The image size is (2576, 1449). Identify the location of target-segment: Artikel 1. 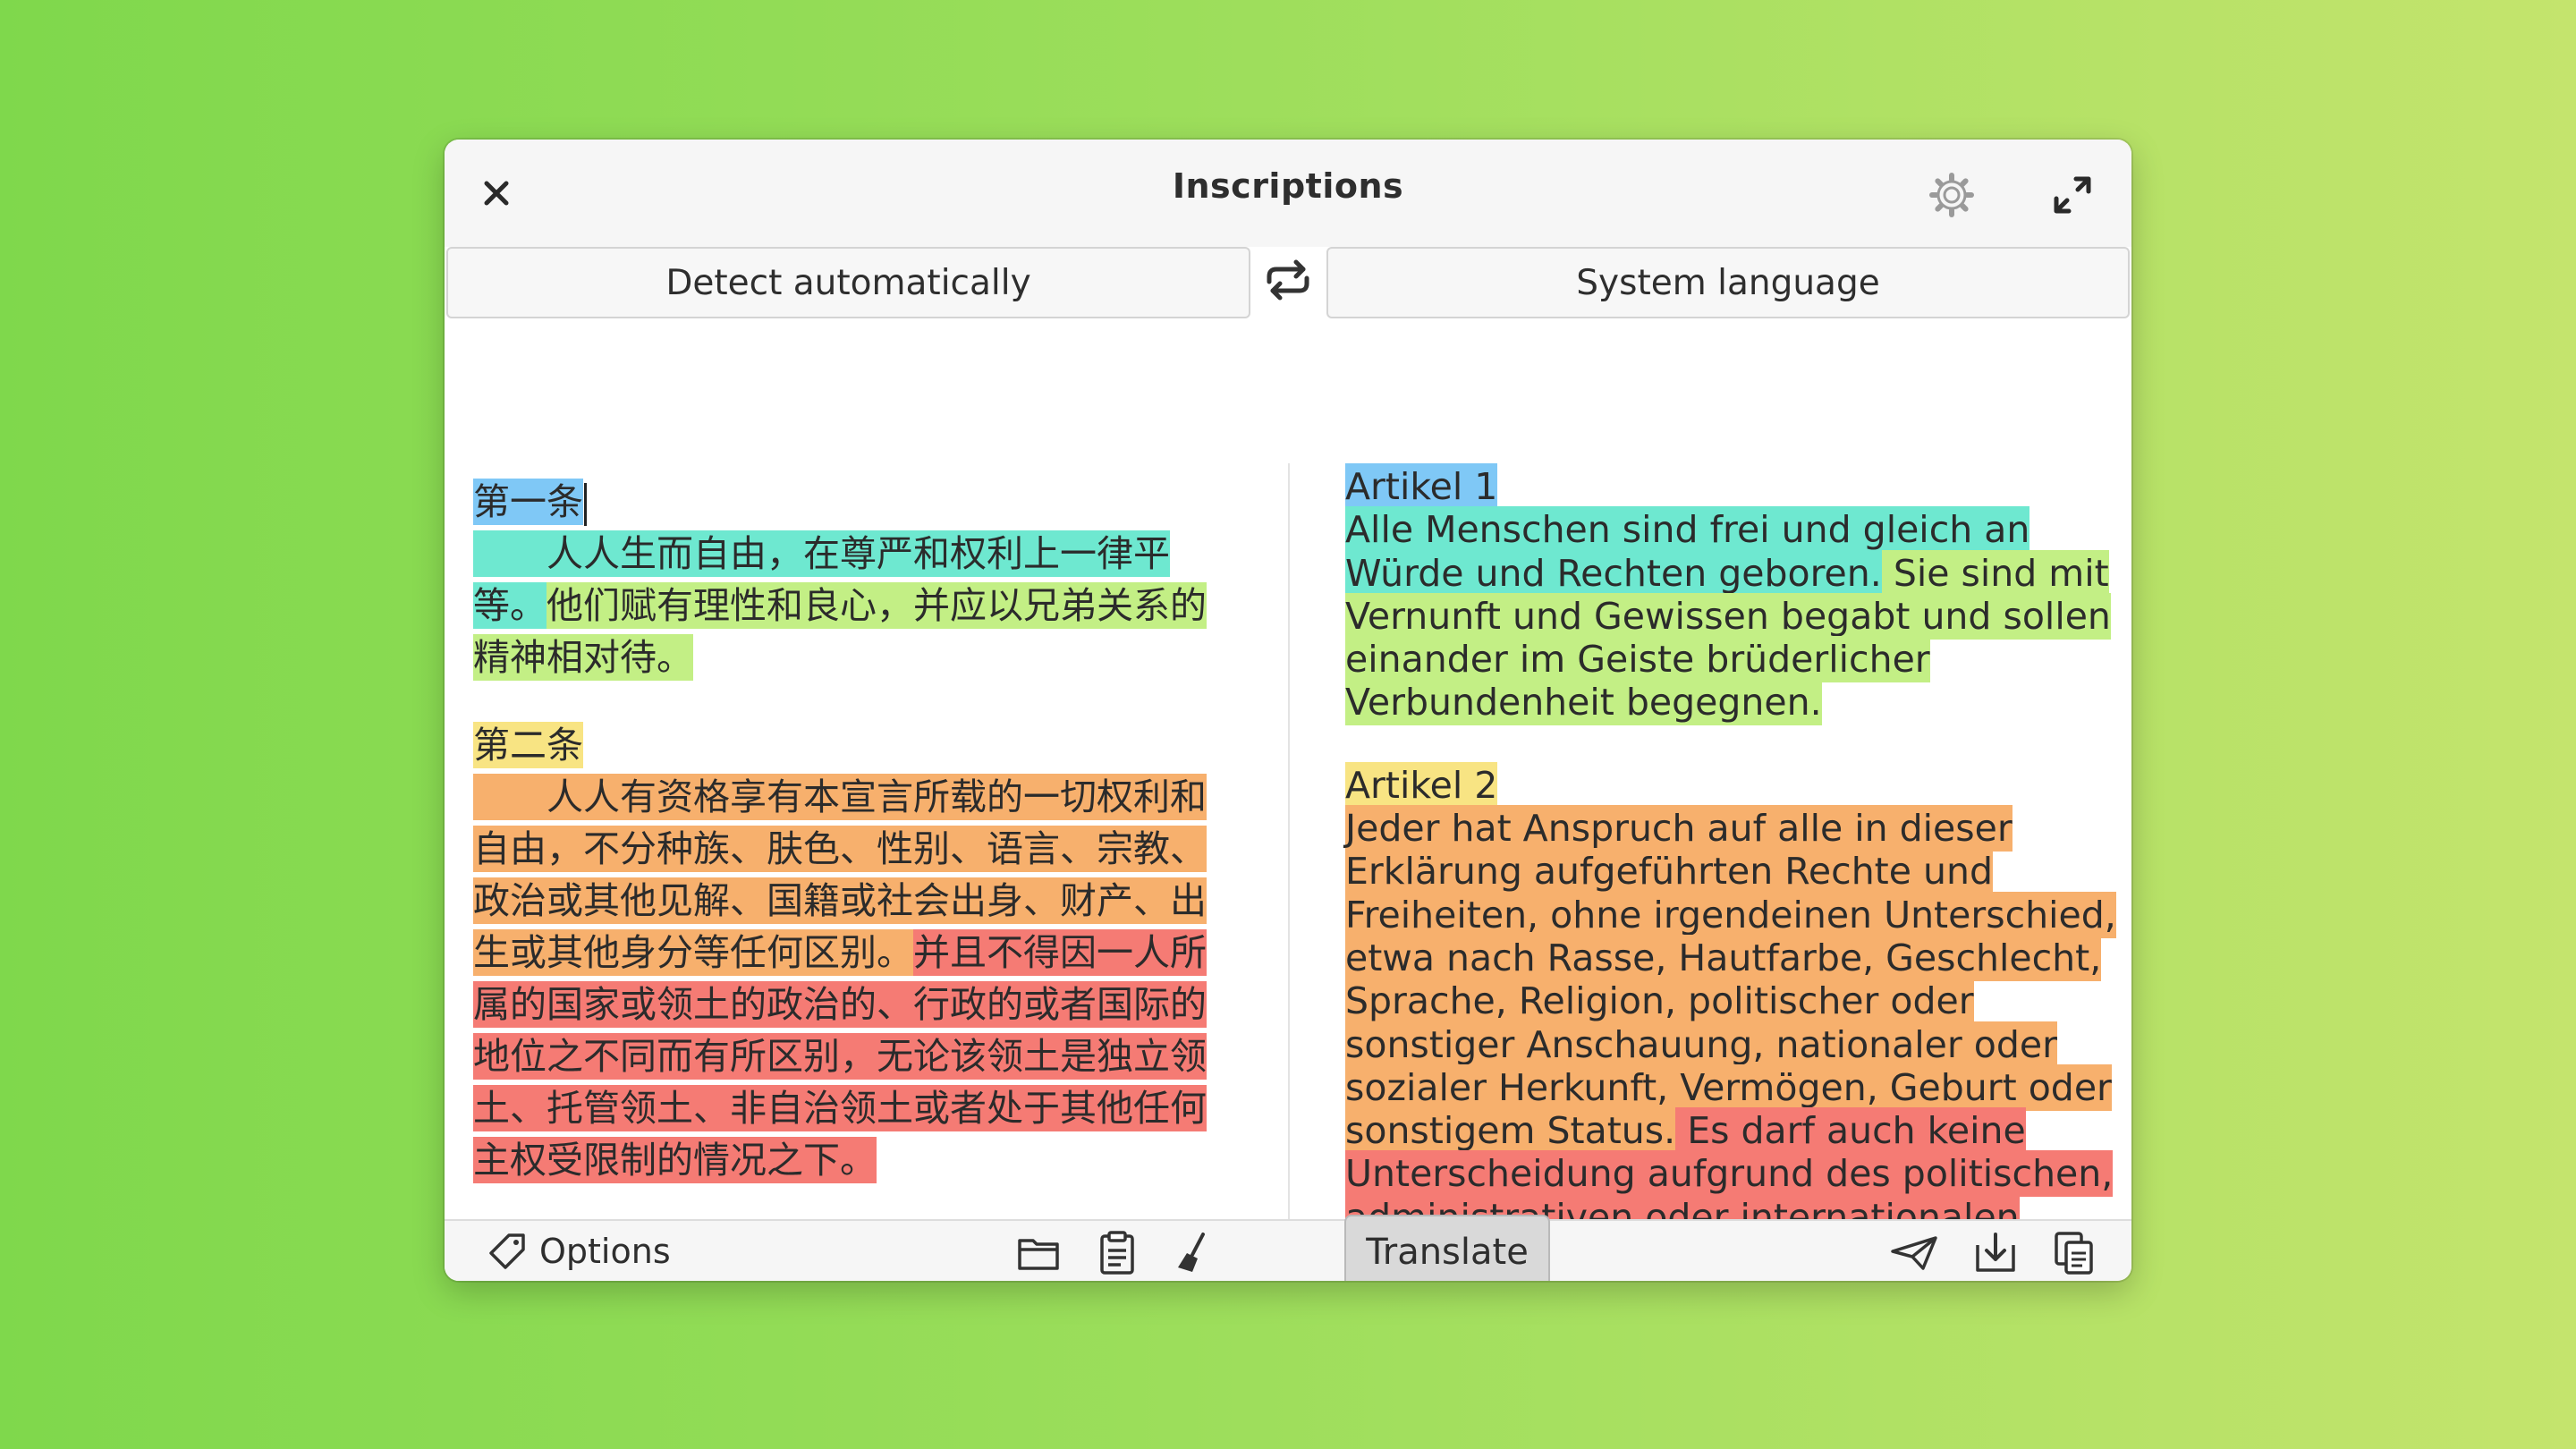
(1421, 486).